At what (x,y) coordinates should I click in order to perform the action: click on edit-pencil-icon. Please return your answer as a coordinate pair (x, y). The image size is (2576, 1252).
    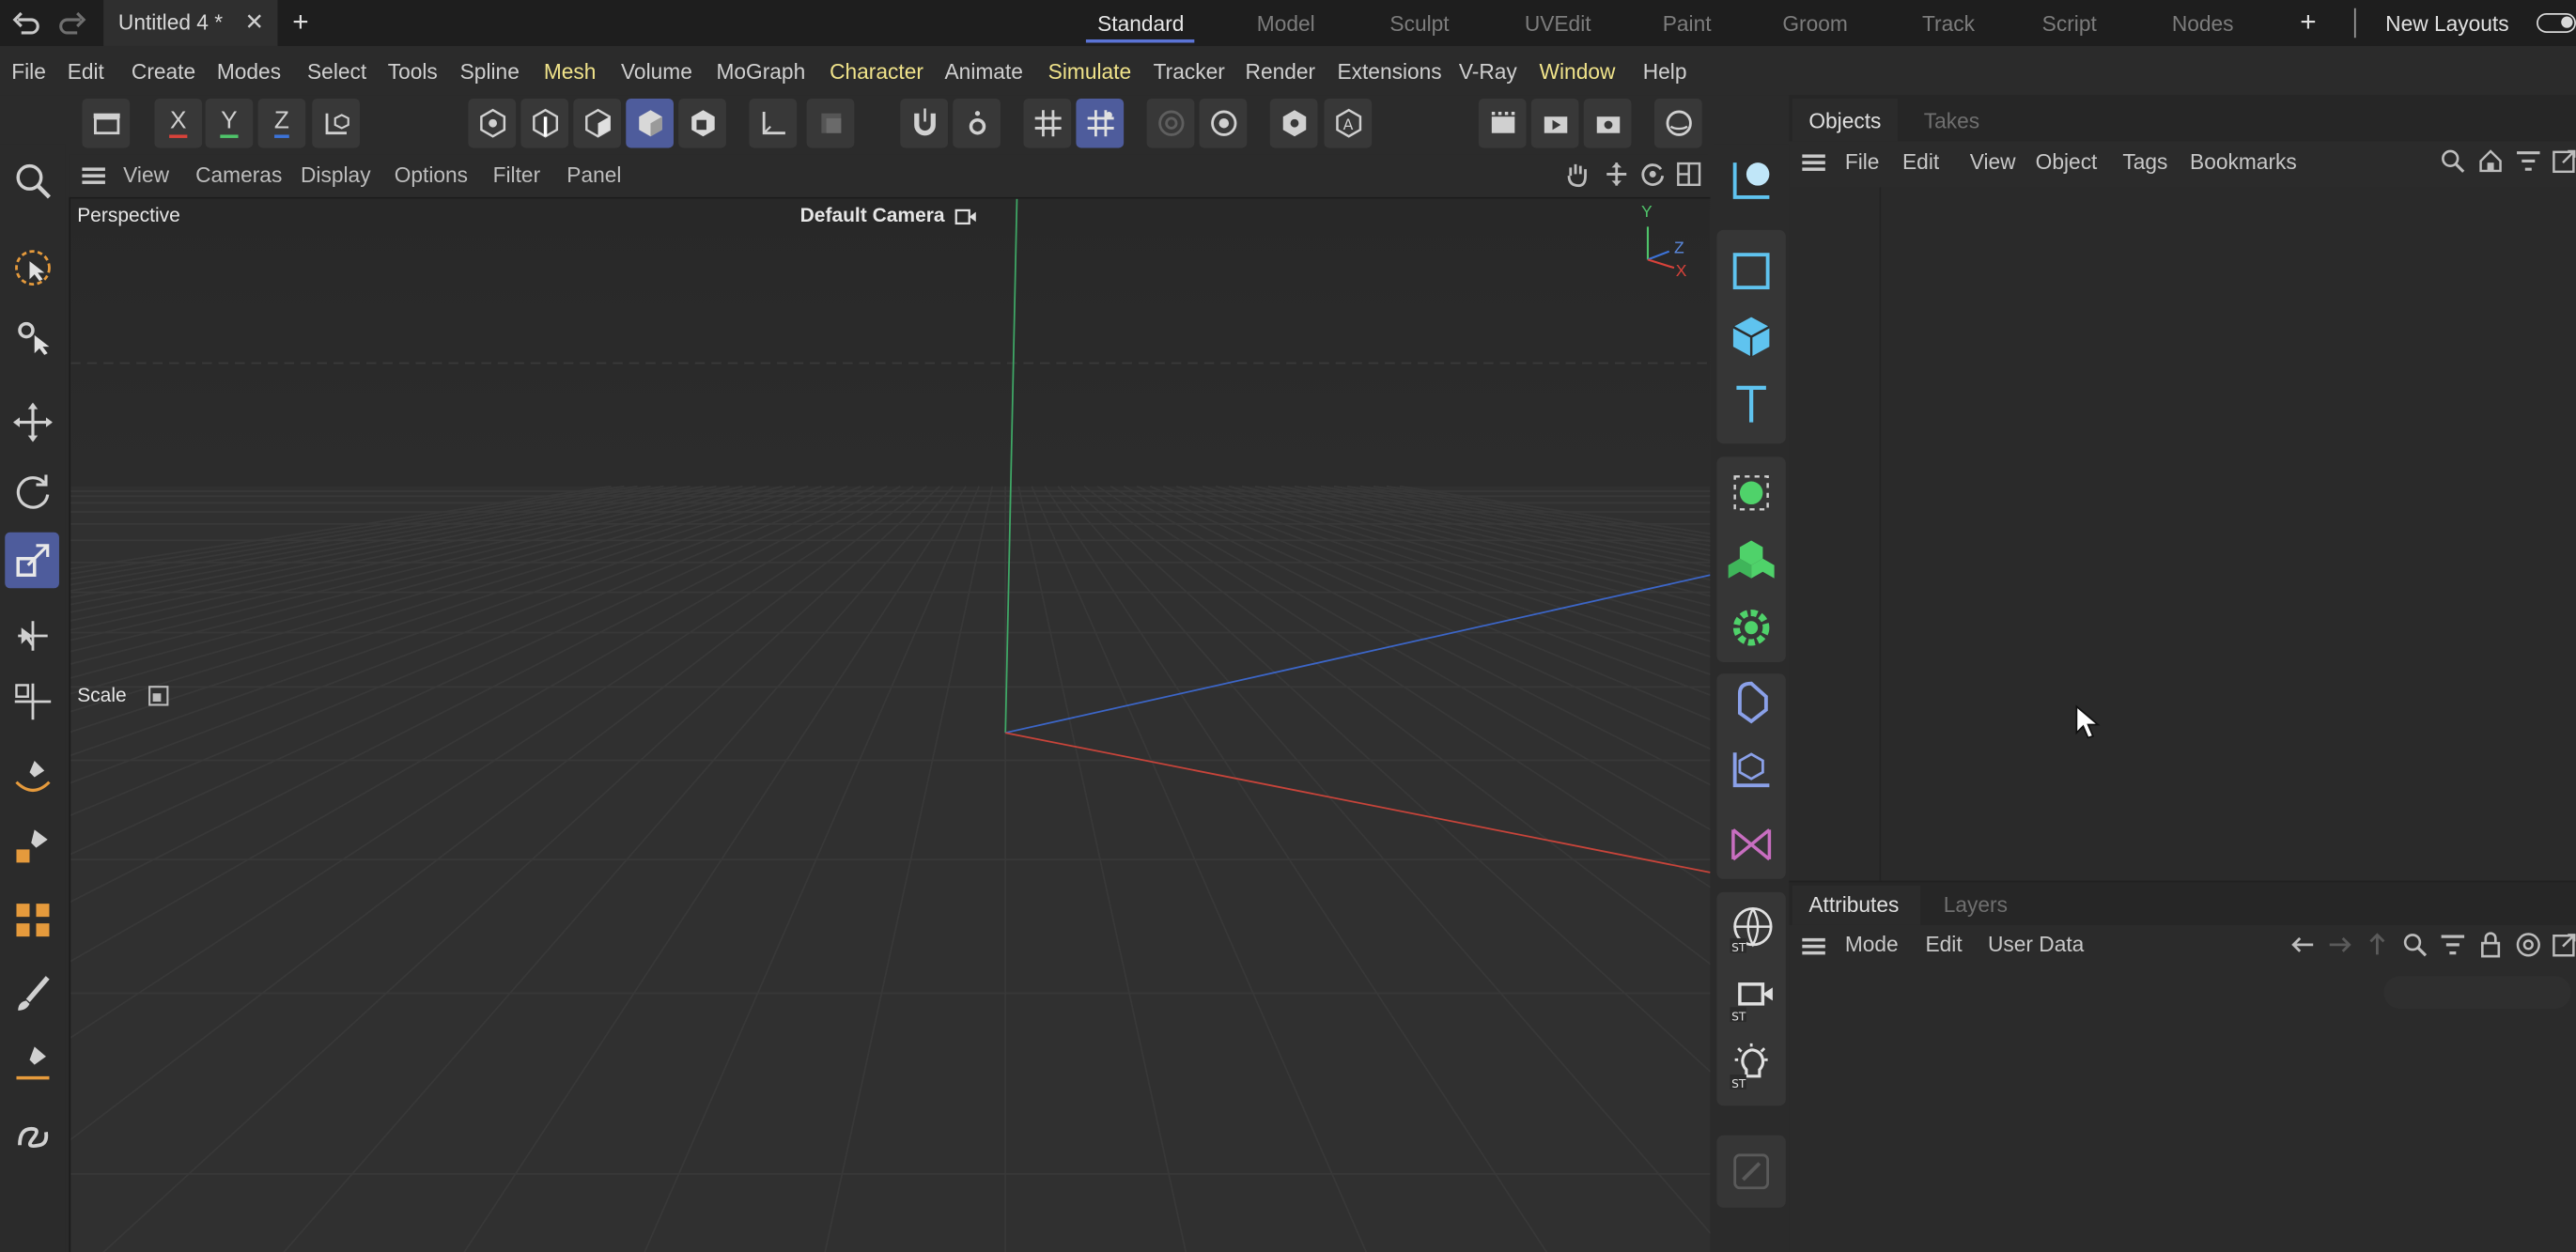
    Looking at the image, I should click on (1751, 1171).